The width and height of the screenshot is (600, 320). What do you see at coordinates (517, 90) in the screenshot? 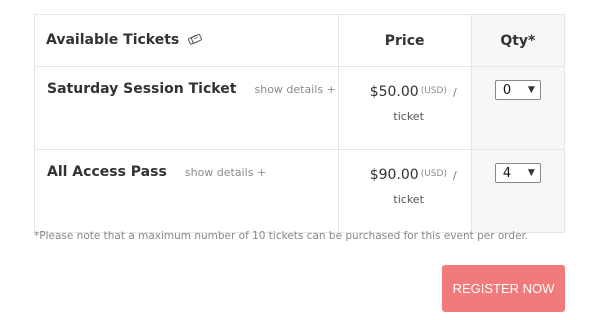
I see `quantity-select: 0 ▼` at bounding box center [517, 90].